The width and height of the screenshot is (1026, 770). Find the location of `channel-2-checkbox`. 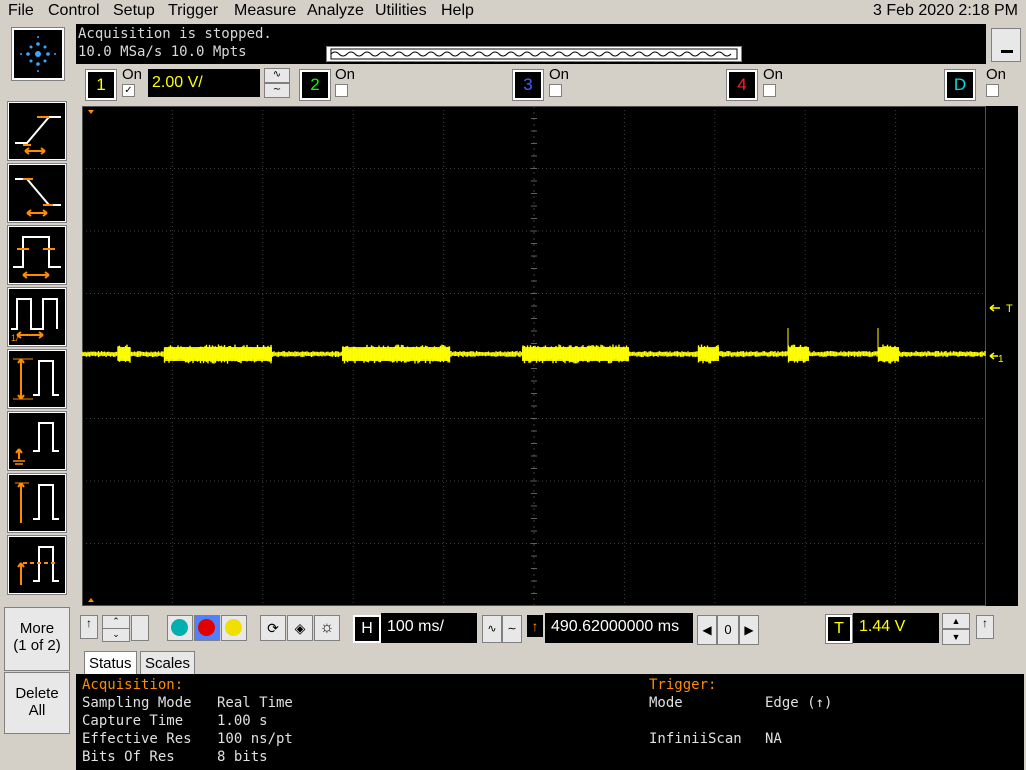

channel-2-checkbox is located at coordinates (341, 90).